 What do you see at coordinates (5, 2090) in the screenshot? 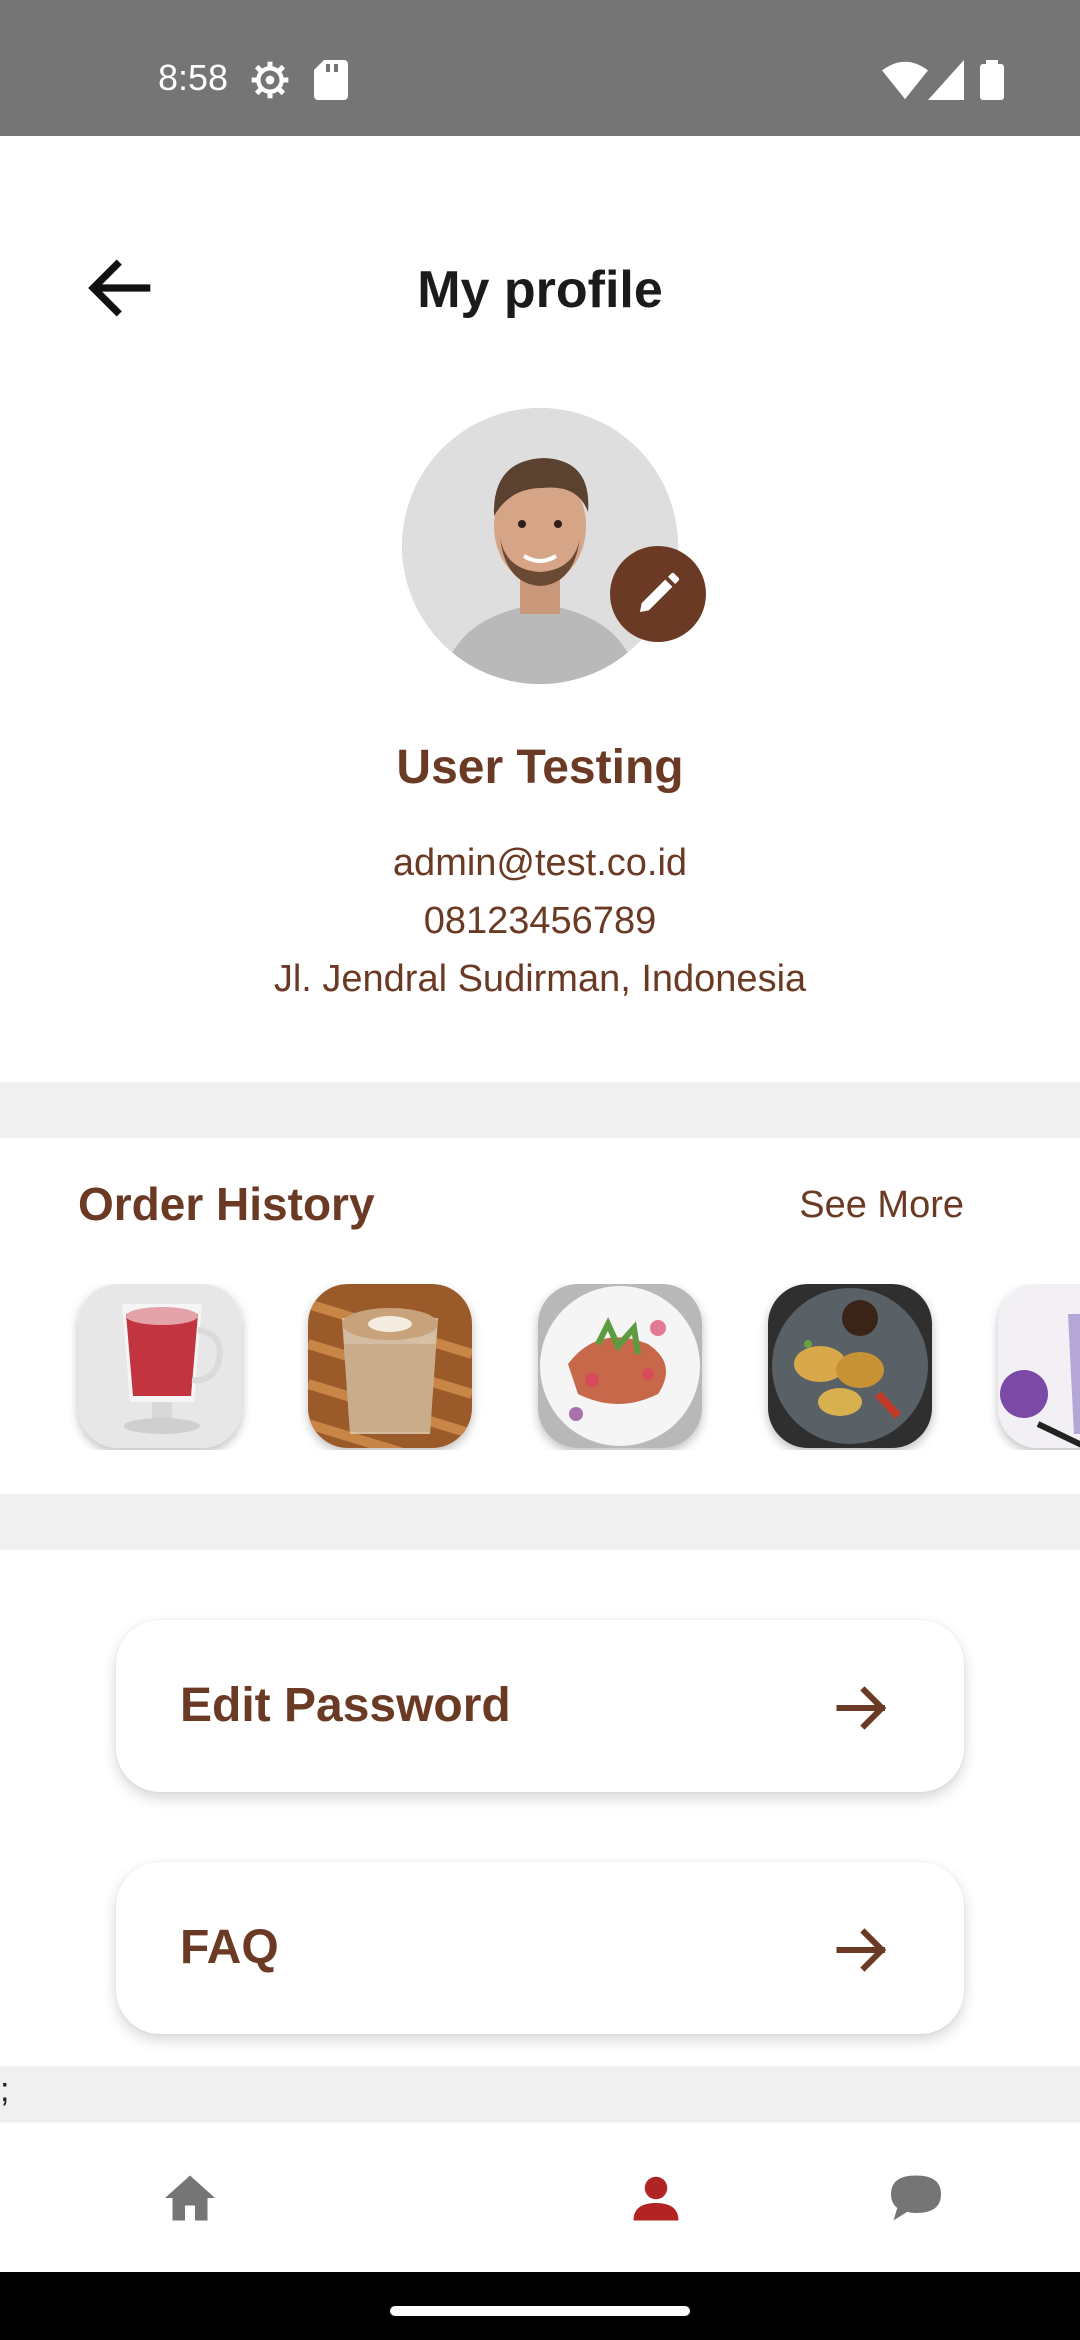
I see `stray-text: ;` at bounding box center [5, 2090].